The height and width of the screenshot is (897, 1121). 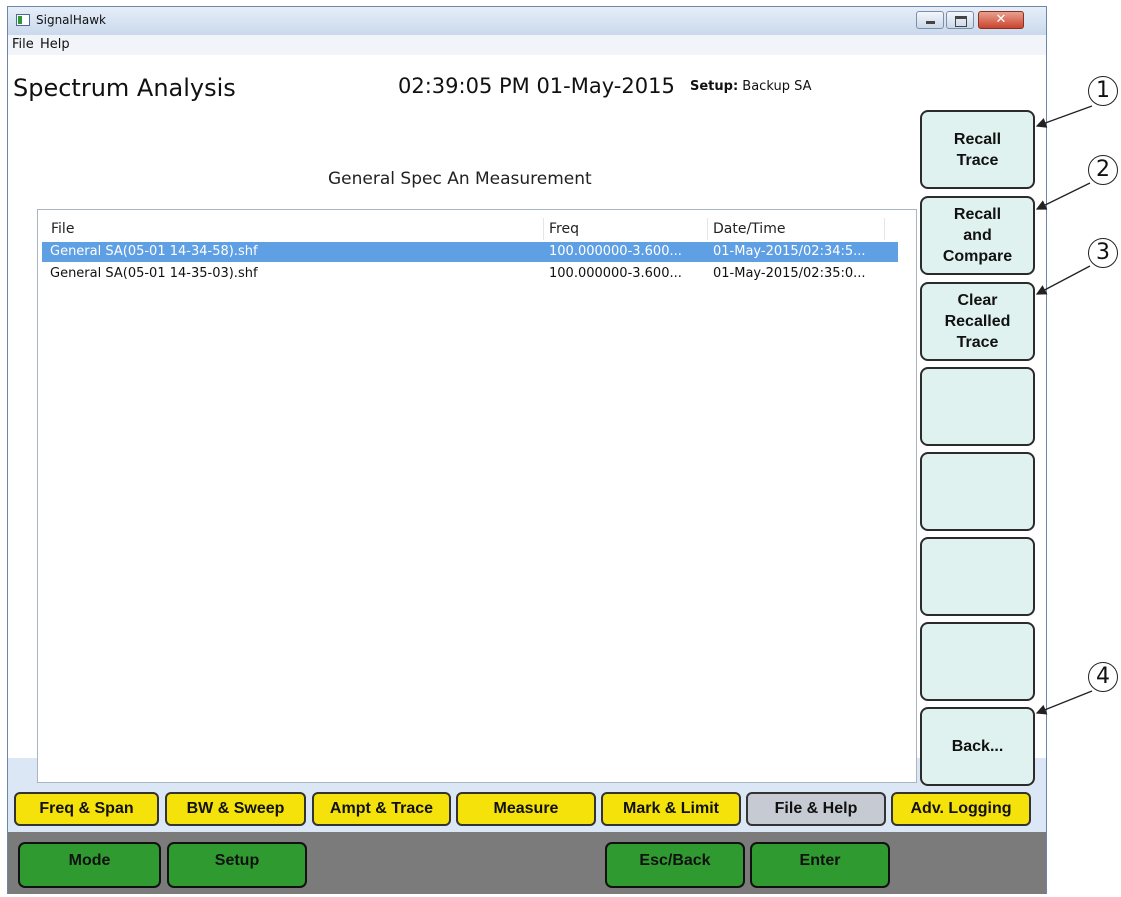 I want to click on mode-button: Mode, so click(x=89, y=865).